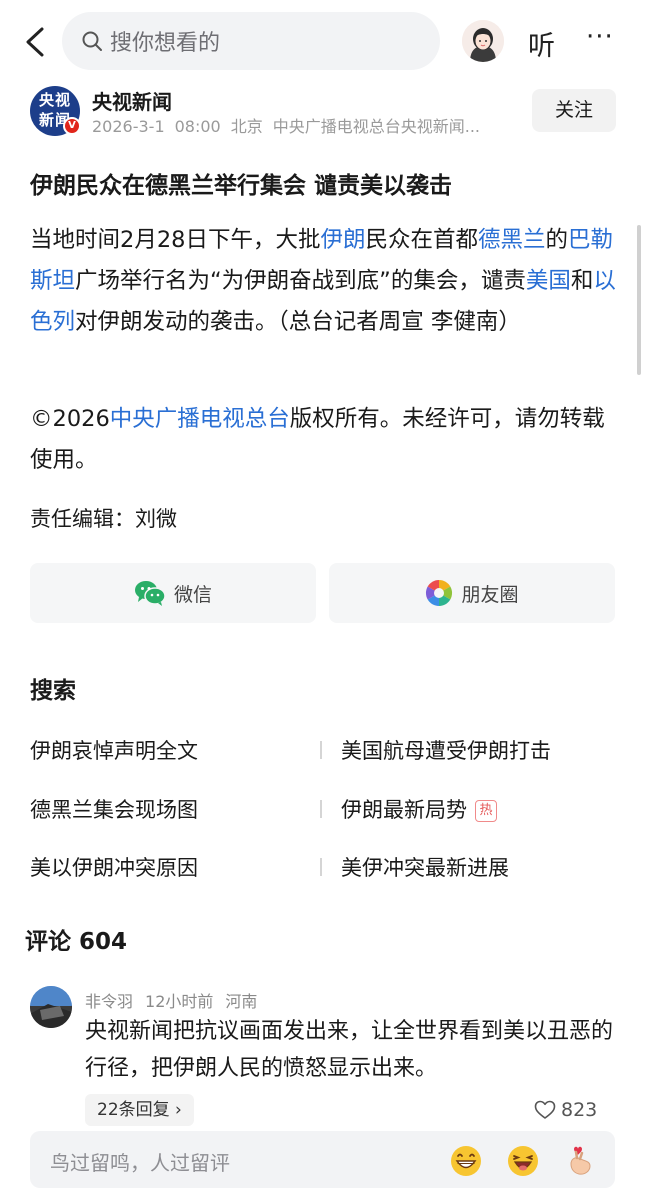  I want to click on commenter-avatar, so click(51, 1007).